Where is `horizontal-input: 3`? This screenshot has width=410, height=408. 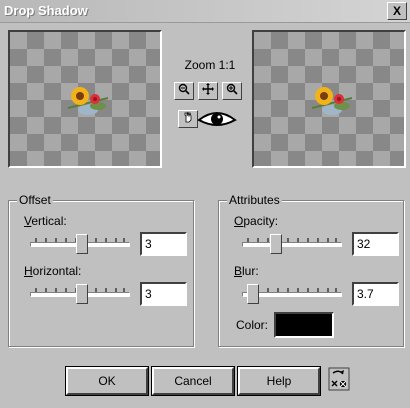 horizontal-input: 3 is located at coordinates (163, 294).